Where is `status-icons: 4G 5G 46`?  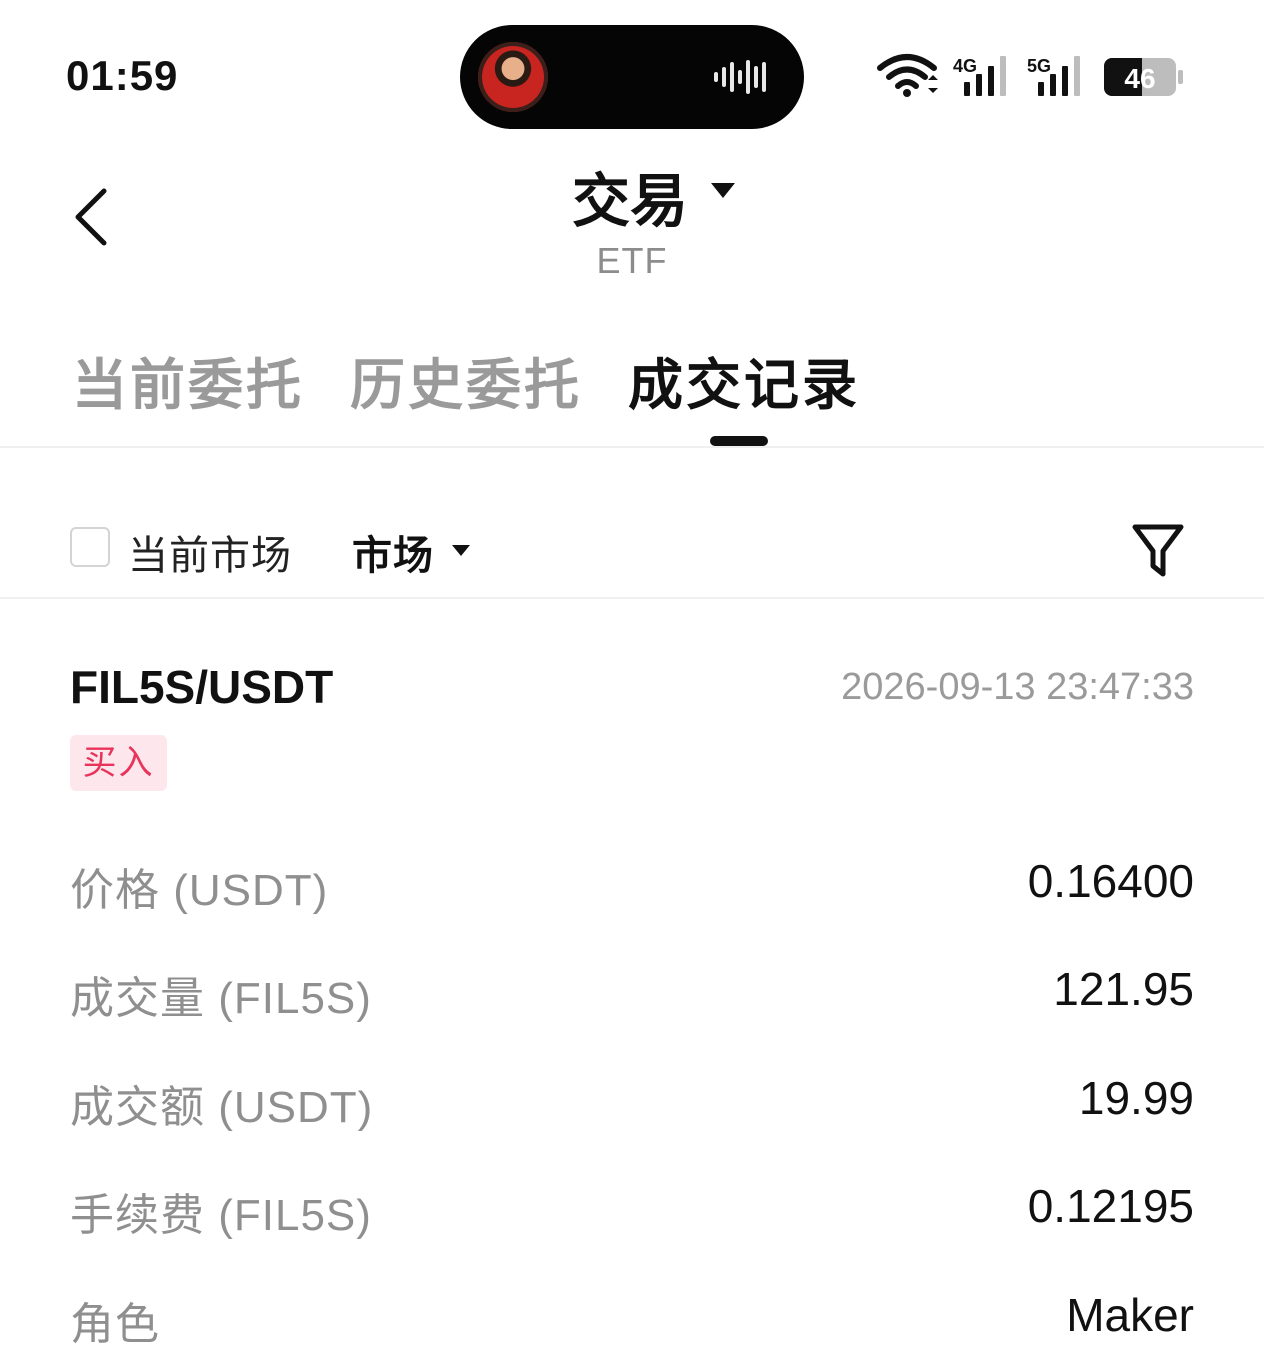 status-icons: 4G 5G 46 is located at coordinates (1030, 75).